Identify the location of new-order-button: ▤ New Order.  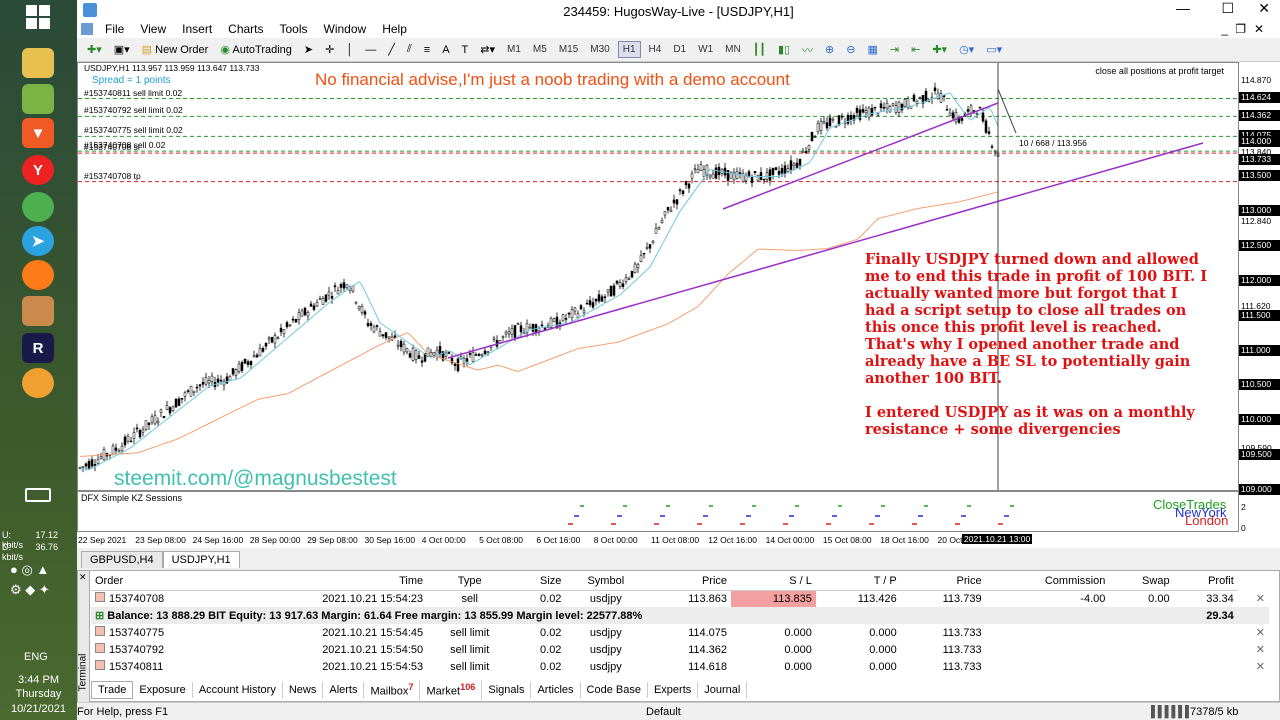
(175, 49).